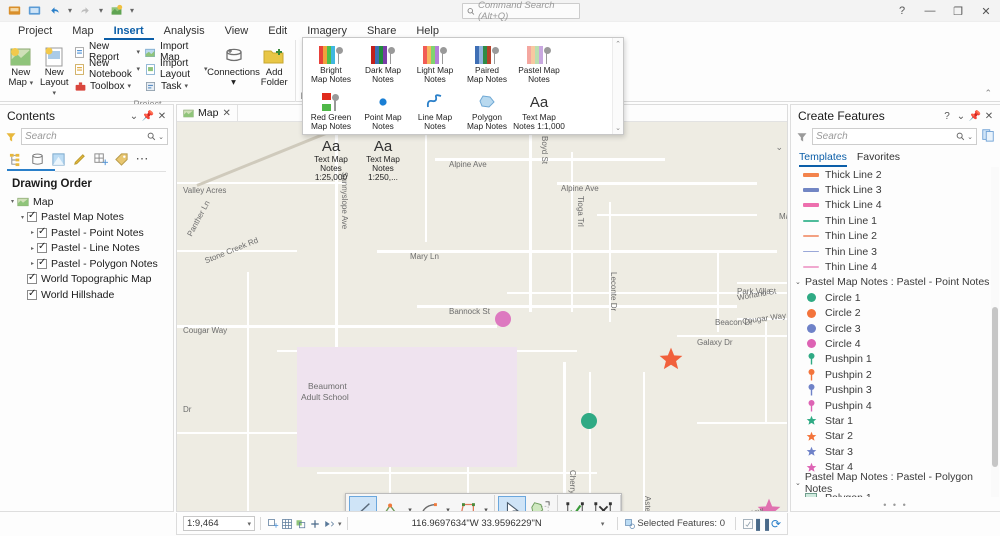  What do you see at coordinates (329, 524) in the screenshot?
I see `measure-icon` at bounding box center [329, 524].